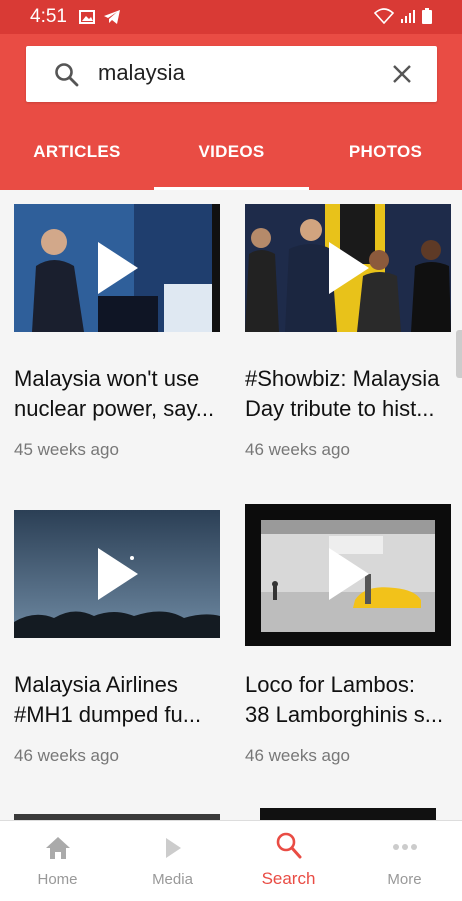 The height and width of the screenshot is (901, 462). I want to click on video-thumbnail-partial, so click(348, 814).